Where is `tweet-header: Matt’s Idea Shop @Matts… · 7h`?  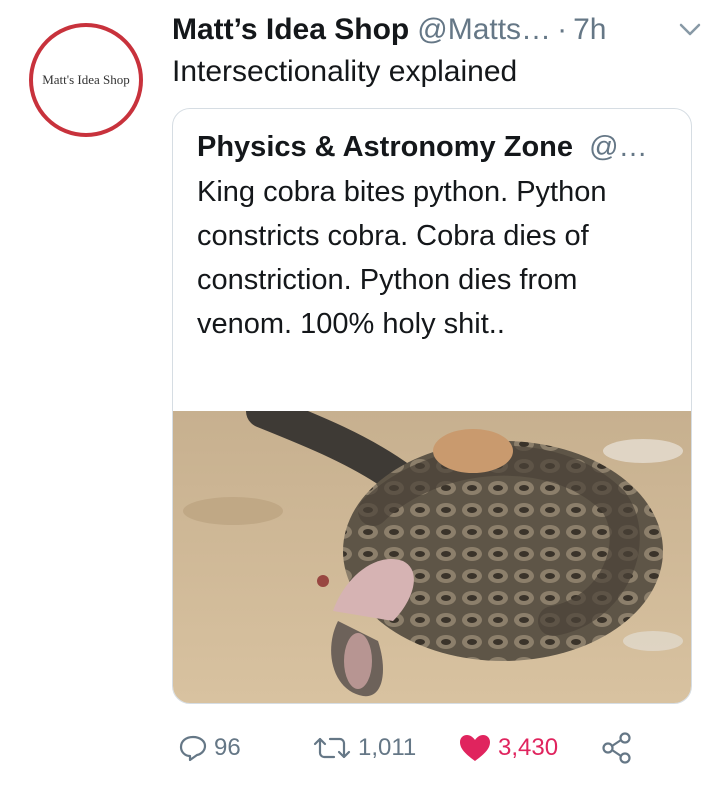 tweet-header: Matt’s Idea Shop @Matts… · 7h is located at coordinates (437, 30).